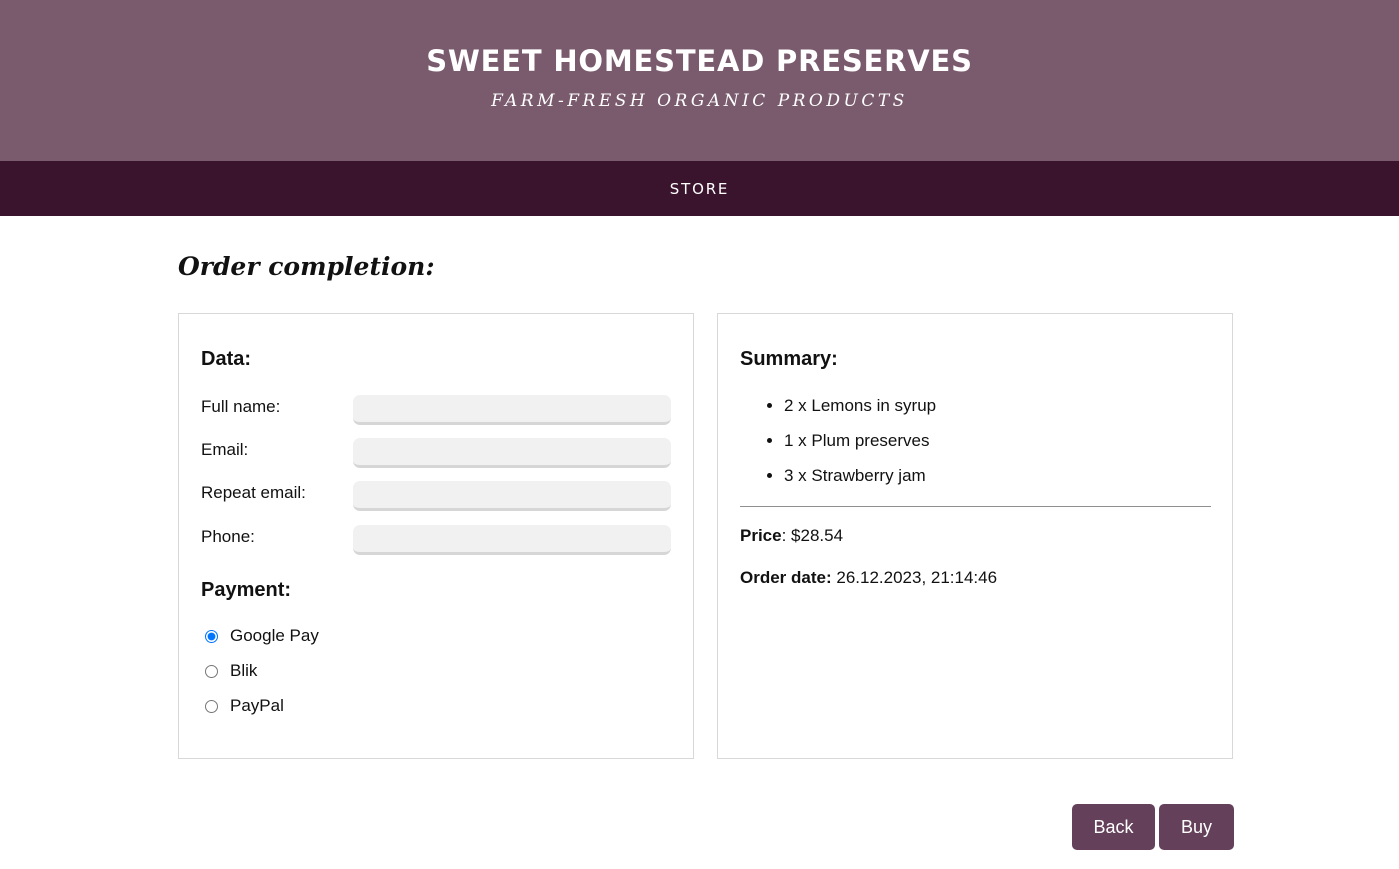 This screenshot has width=1399, height=869. Describe the element at coordinates (257, 705) in the screenshot. I see `paypal-label: PayPal` at that location.